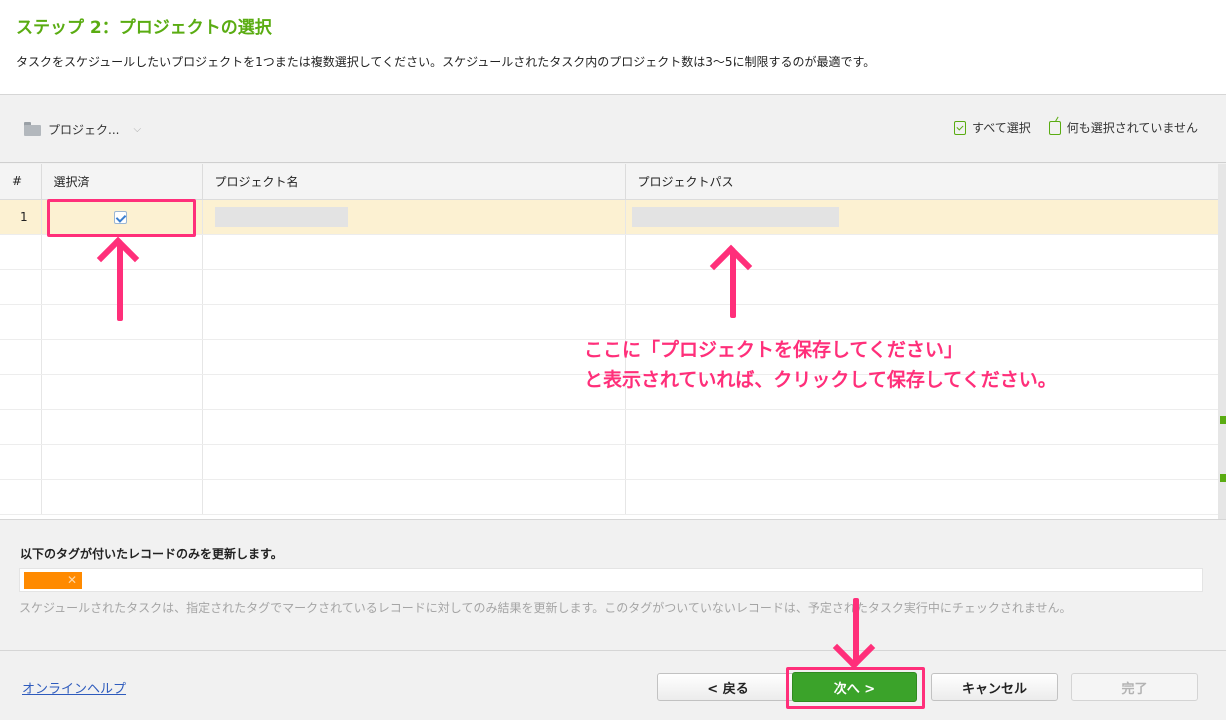 Image resolution: width=1226 pixels, height=720 pixels. Describe the element at coordinates (151, 554) in the screenshot. I see `tag-section-title: 以下のタグが付いたレコードのみを更新します。` at that location.